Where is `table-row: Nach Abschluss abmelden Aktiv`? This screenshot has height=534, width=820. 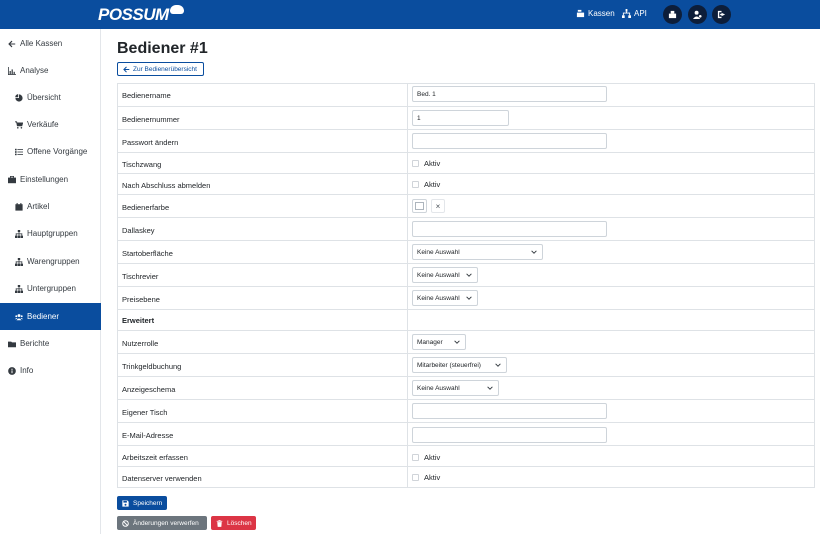 table-row: Nach Abschluss abmelden Aktiv is located at coordinates (466, 183).